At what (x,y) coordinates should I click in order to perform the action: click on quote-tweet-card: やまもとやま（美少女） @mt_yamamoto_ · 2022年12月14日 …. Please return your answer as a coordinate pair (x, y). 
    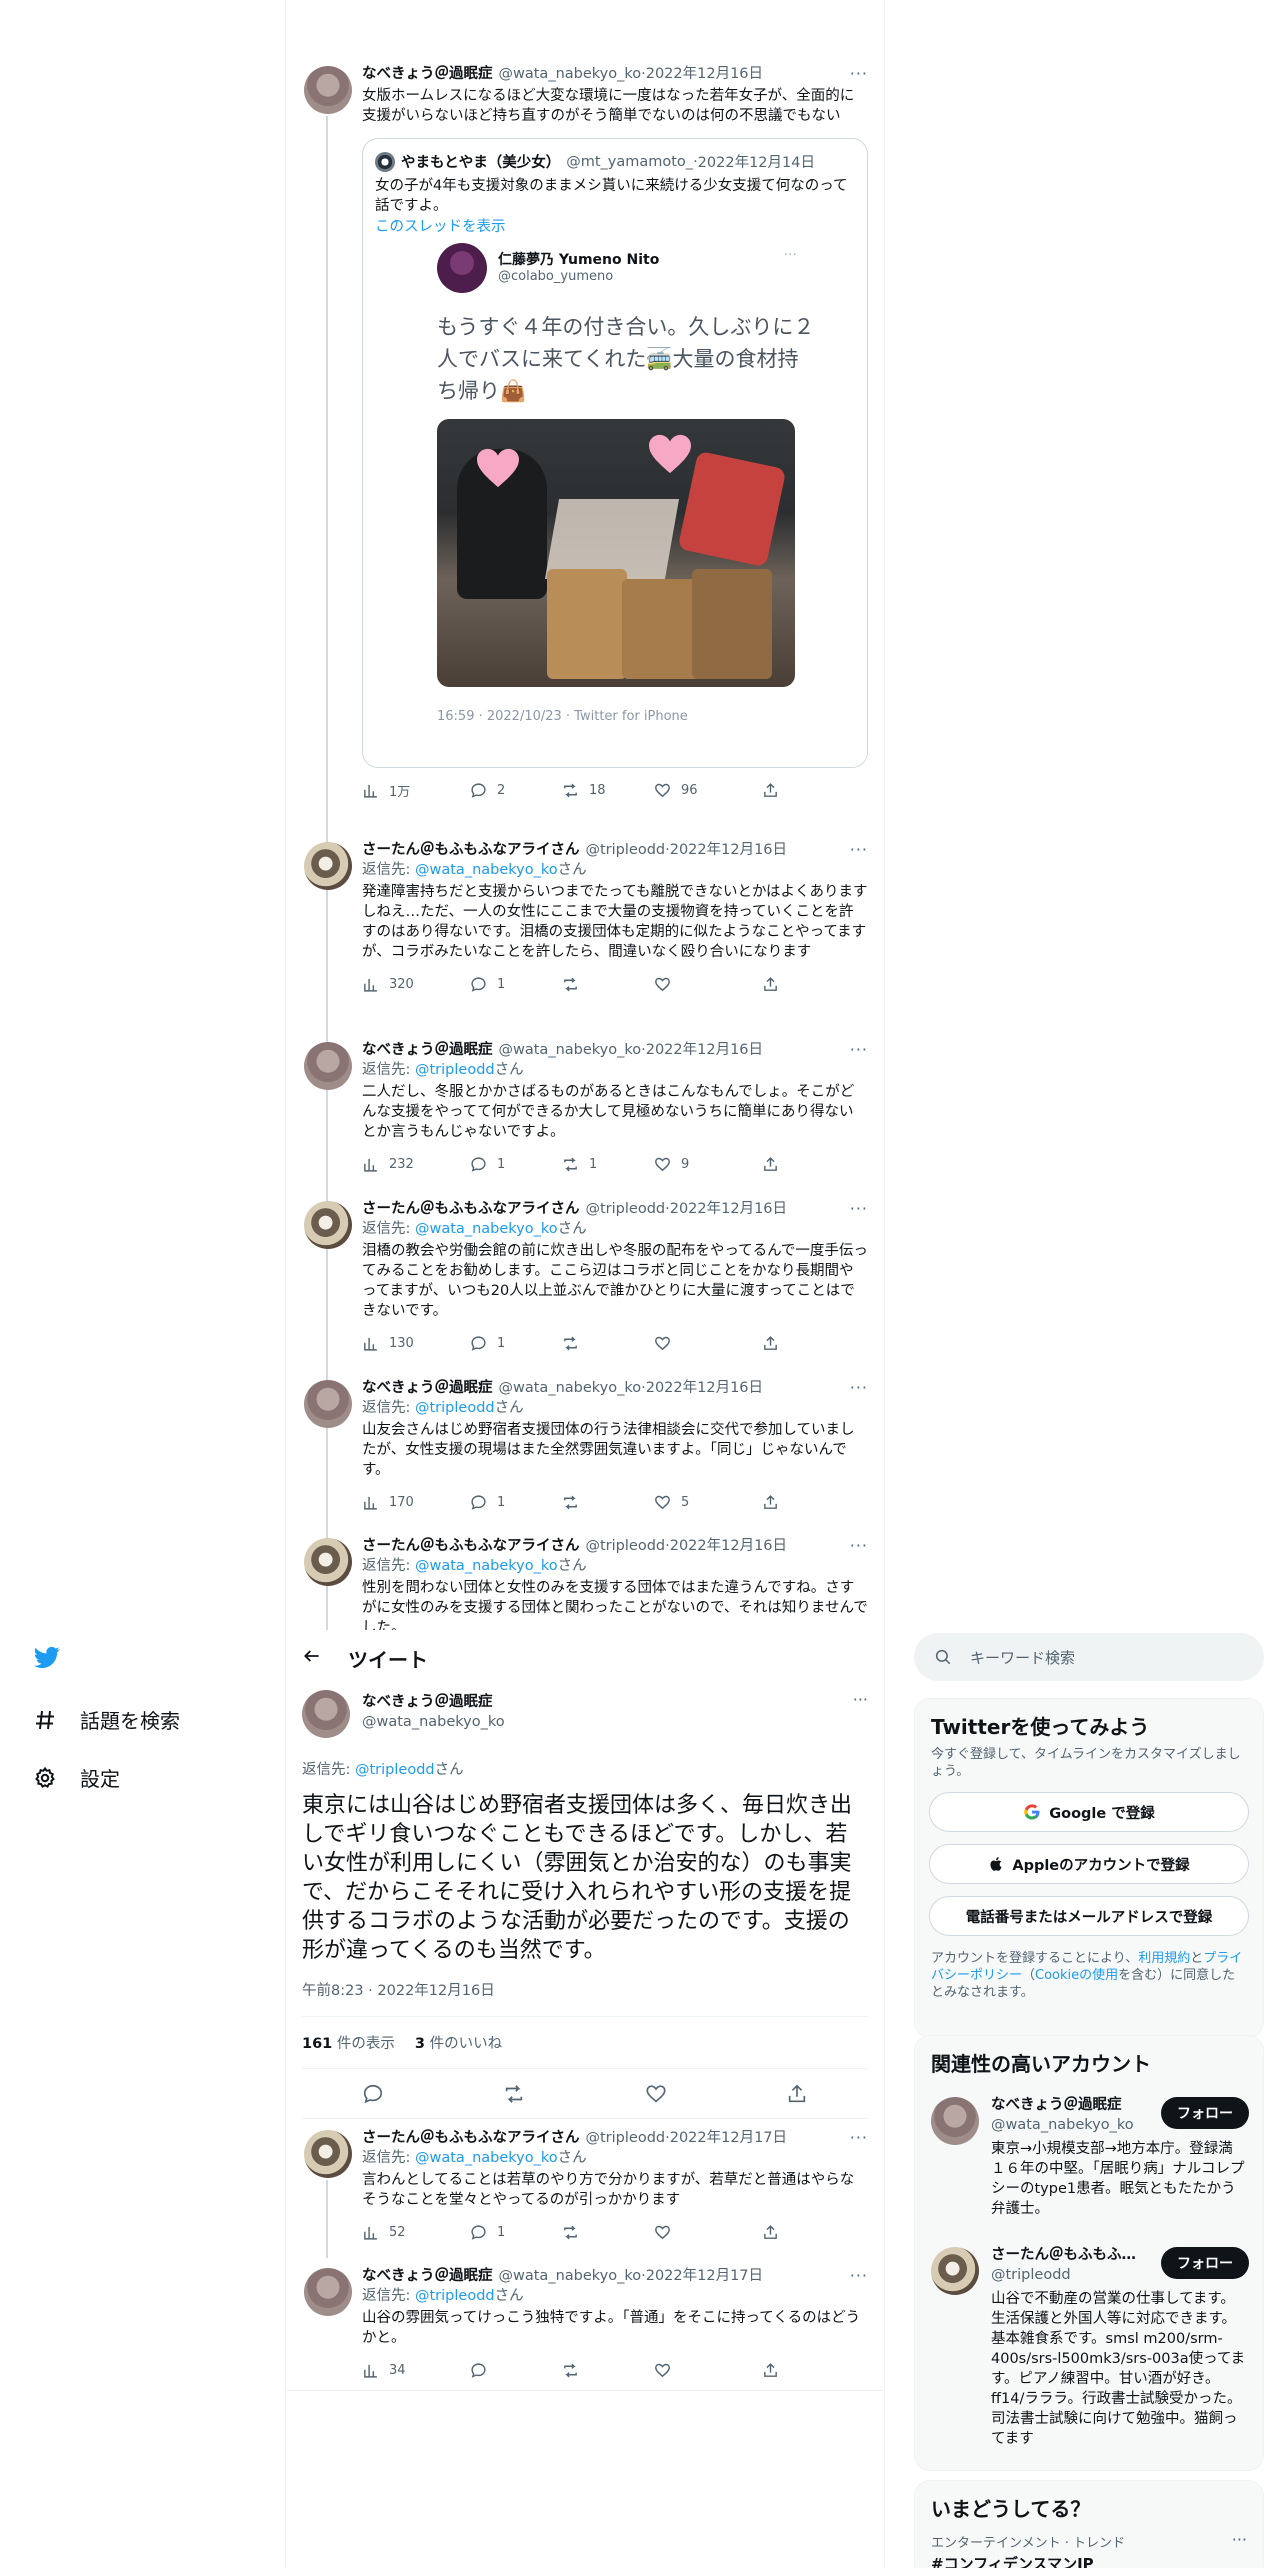
    Looking at the image, I should click on (615, 453).